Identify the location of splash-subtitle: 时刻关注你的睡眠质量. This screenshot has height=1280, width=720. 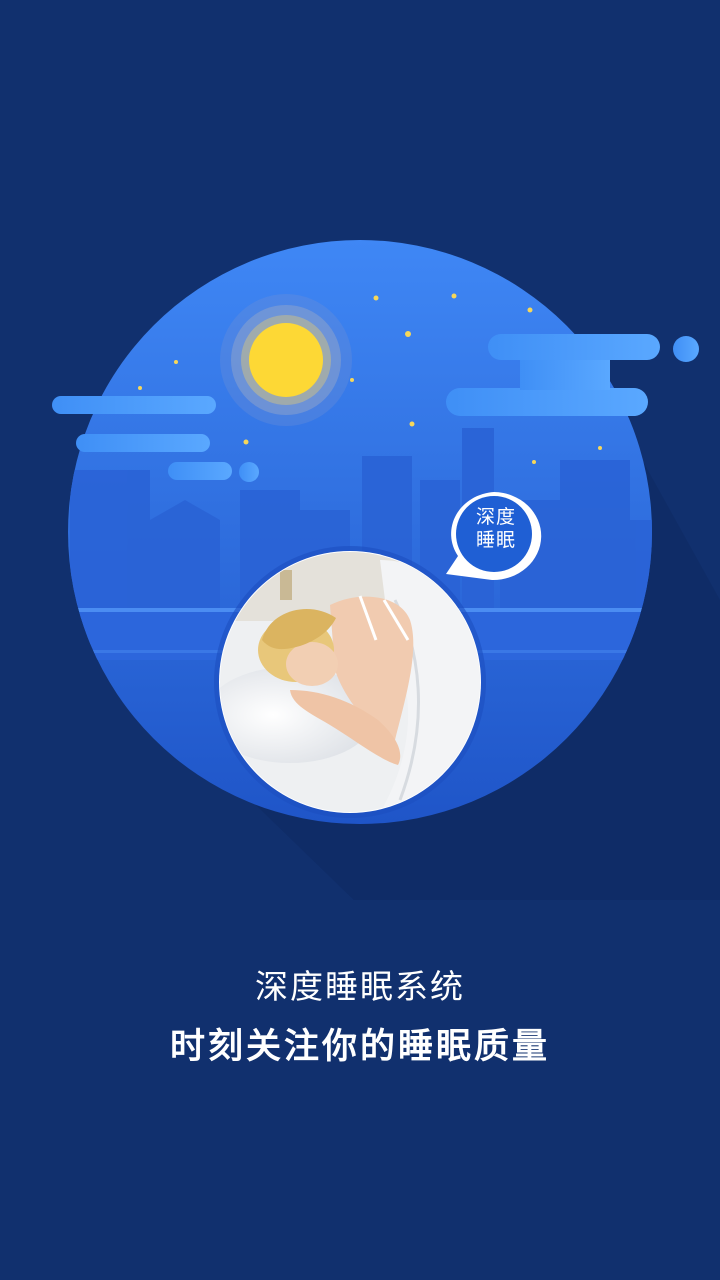
(359, 1047).